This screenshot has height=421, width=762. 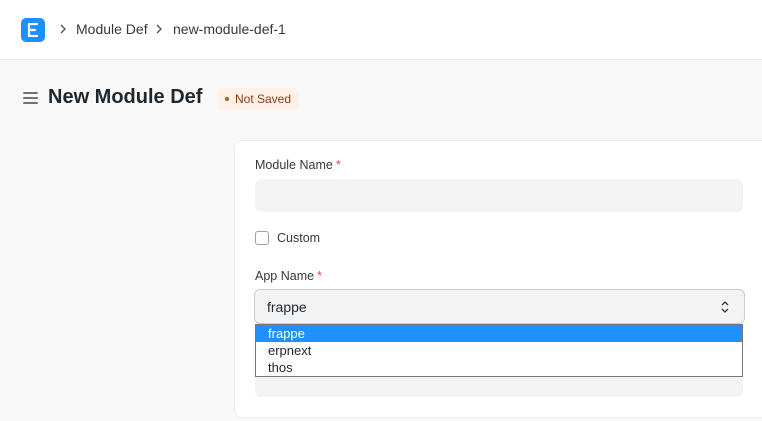 I want to click on app-name-dropdown-list: frappe erpnext thos, so click(x=499, y=350).